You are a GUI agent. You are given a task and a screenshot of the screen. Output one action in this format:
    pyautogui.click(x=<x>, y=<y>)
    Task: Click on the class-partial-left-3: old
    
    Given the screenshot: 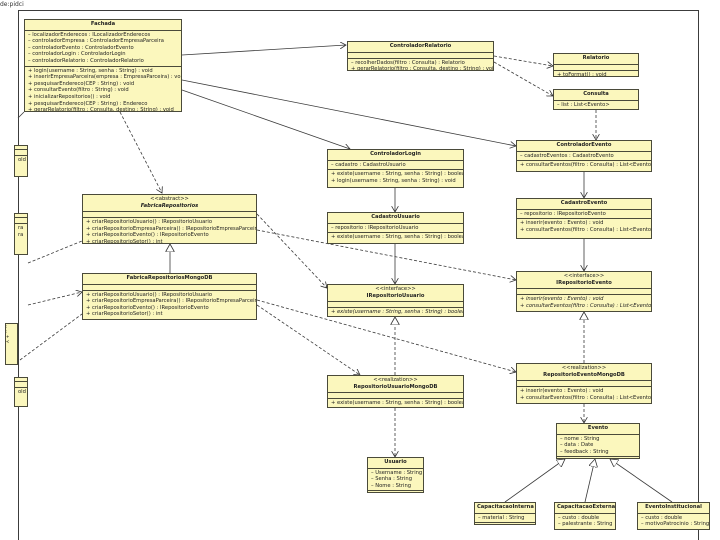 What is the action you would take?
    pyautogui.click(x=21, y=392)
    